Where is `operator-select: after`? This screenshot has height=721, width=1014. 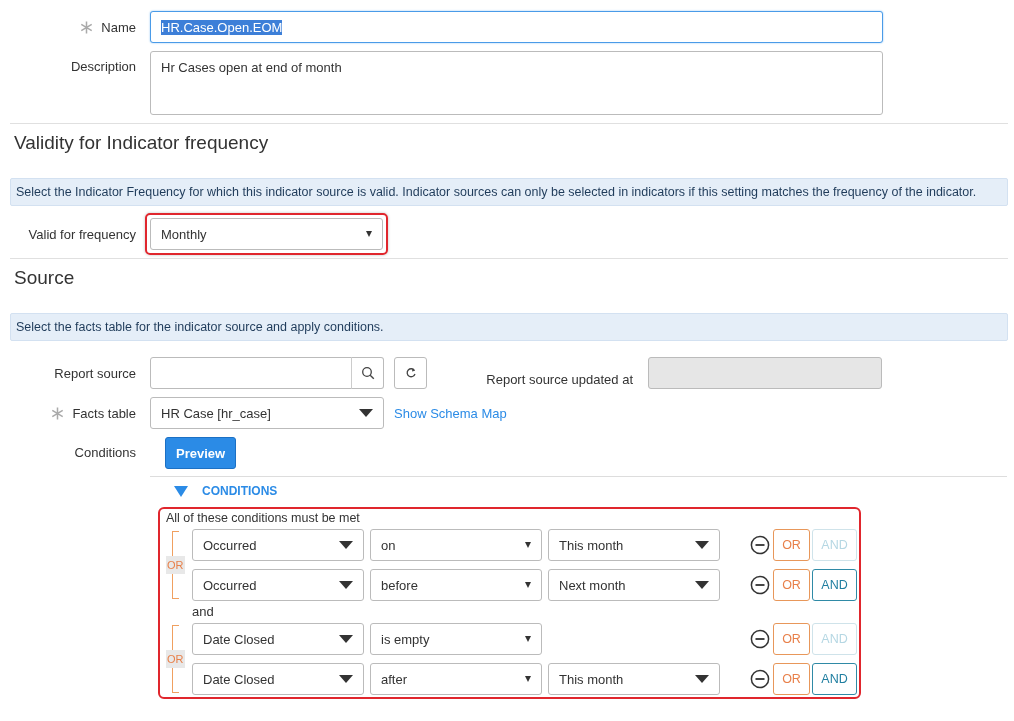
operator-select: after is located at coordinates (456, 679).